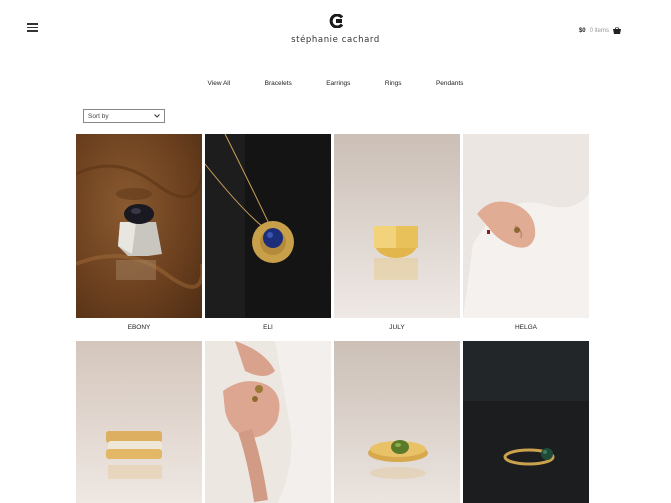  What do you see at coordinates (278, 83) in the screenshot?
I see `nav-bracelets: Bracelets` at bounding box center [278, 83].